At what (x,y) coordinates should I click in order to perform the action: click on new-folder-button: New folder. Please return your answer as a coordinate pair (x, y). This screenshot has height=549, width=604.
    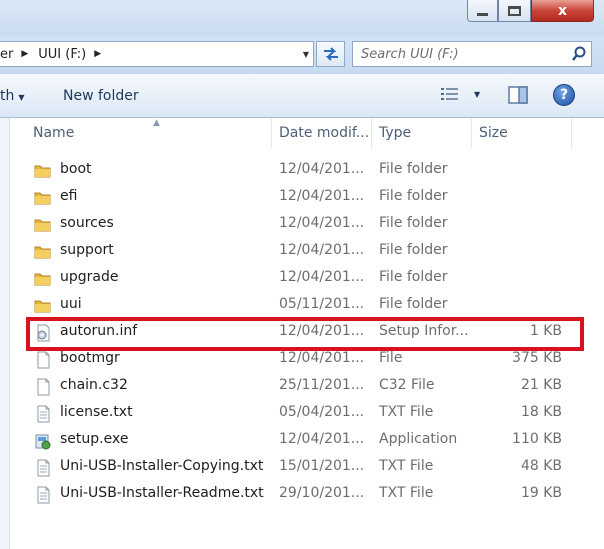
    Looking at the image, I should click on (101, 96).